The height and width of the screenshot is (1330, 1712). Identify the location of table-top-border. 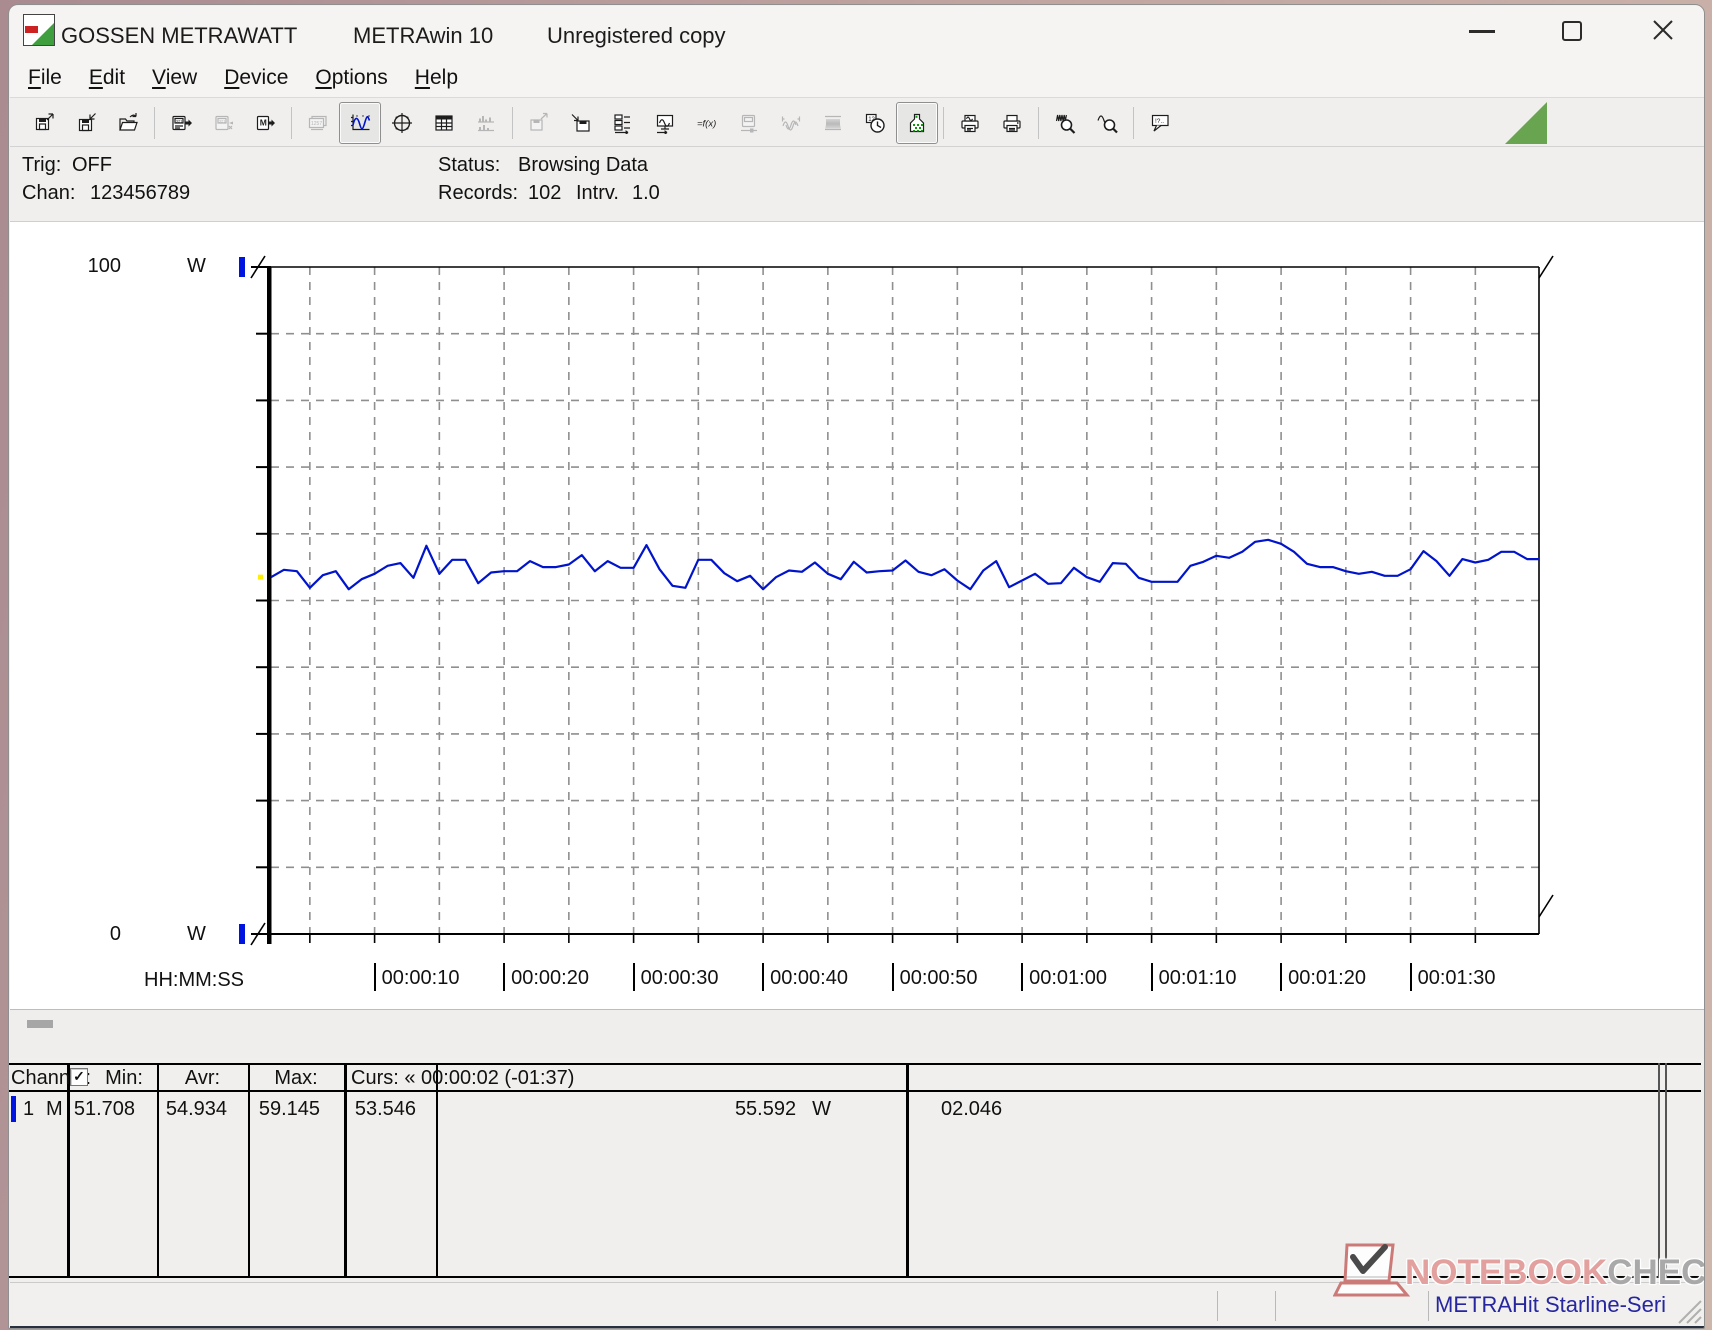
(855, 1064).